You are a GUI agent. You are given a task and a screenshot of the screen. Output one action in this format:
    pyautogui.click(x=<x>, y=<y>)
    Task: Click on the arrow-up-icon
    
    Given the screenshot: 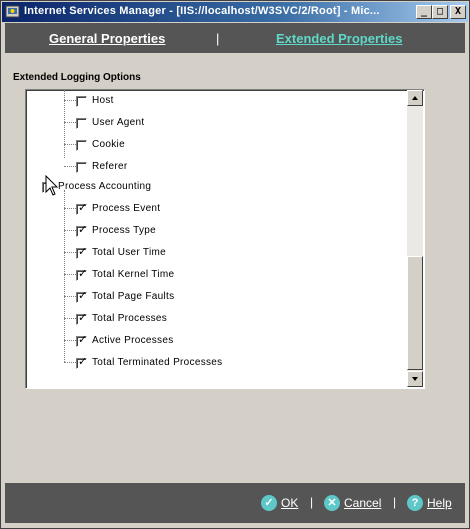 What is the action you would take?
    pyautogui.click(x=415, y=98)
    